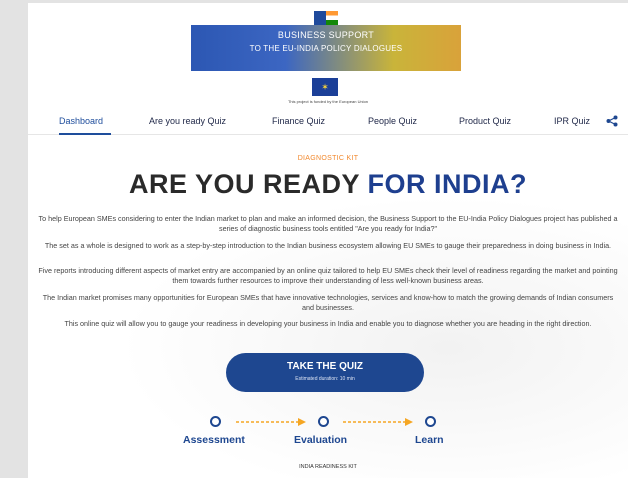 This screenshot has width=628, height=478. Describe the element at coordinates (85, 134) in the screenshot. I see `active-tab-indicator` at that location.